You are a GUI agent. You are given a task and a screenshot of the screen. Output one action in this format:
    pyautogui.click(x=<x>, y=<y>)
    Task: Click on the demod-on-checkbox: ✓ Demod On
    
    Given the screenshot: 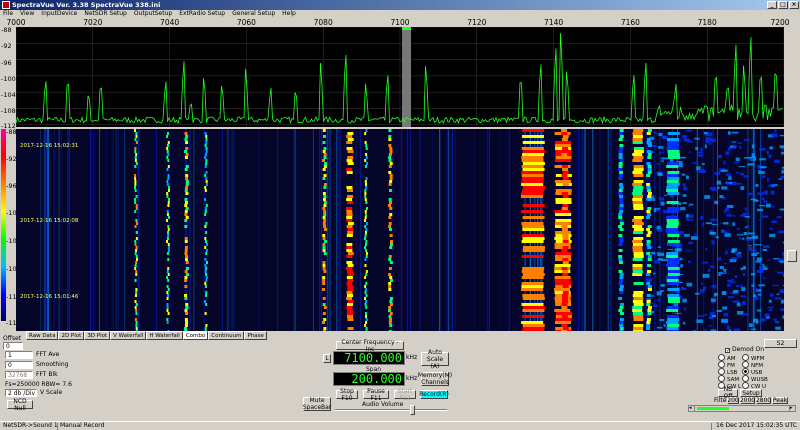 What is the action you would take?
    pyautogui.click(x=744, y=350)
    